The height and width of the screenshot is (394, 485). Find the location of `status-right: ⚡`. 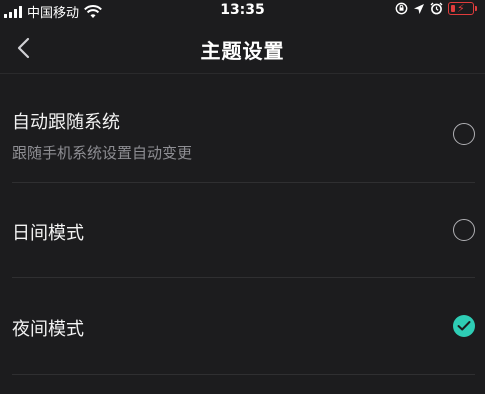

status-right: ⚡ is located at coordinates (436, 8).